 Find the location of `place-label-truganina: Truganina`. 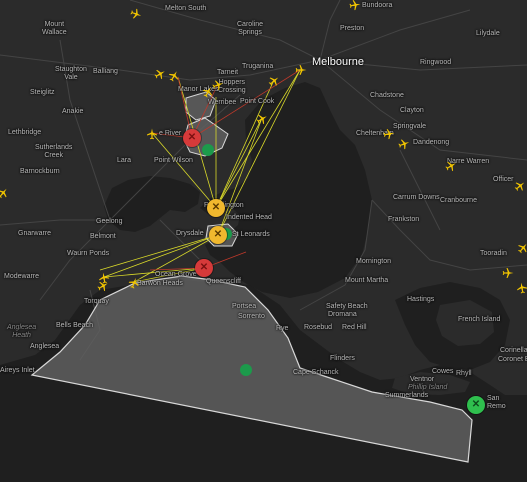

place-label-truganina: Truganina is located at coordinates (258, 66).